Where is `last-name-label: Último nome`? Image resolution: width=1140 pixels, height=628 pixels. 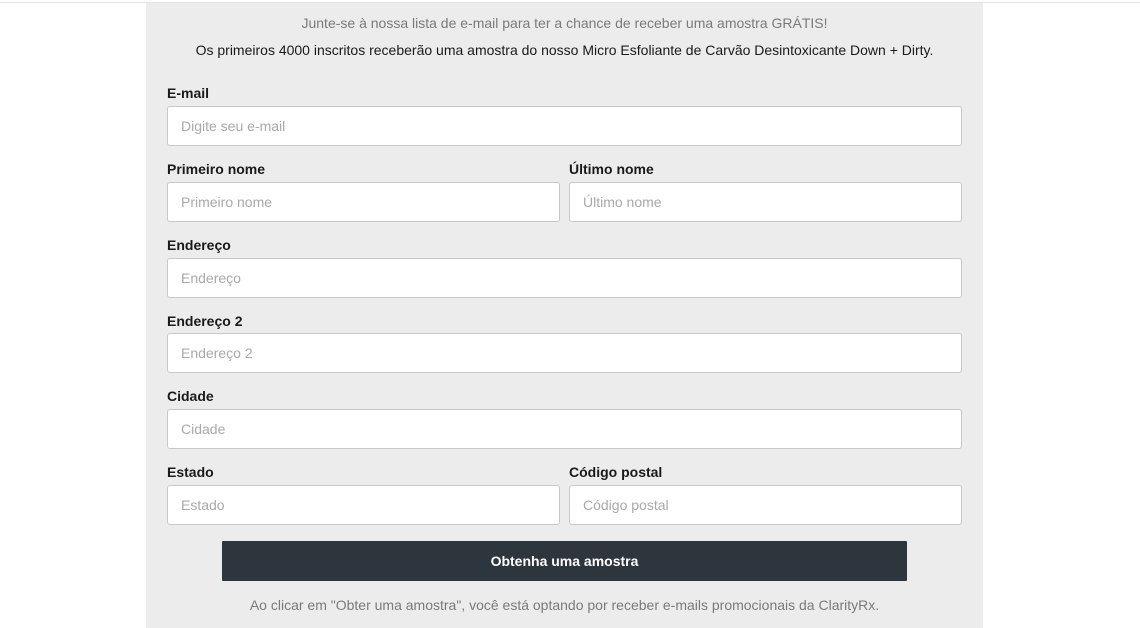 last-name-label: Último nome is located at coordinates (611, 169).